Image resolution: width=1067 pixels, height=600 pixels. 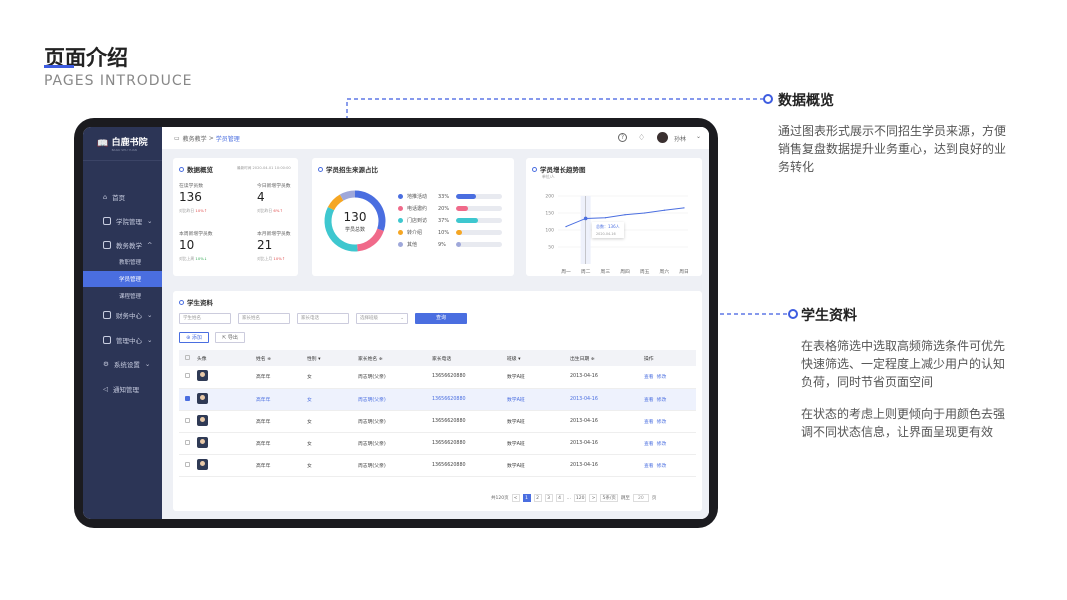 What do you see at coordinates (205, 318) in the screenshot?
I see `student-name-input: 学生姓名` at bounding box center [205, 318].